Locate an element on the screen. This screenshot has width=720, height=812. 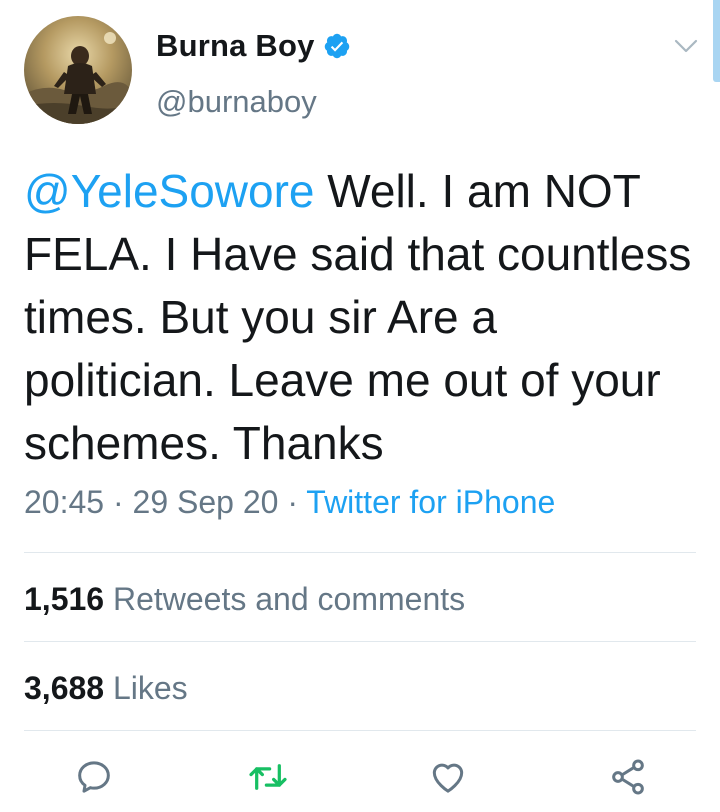
reply-button is located at coordinates (94, 777).